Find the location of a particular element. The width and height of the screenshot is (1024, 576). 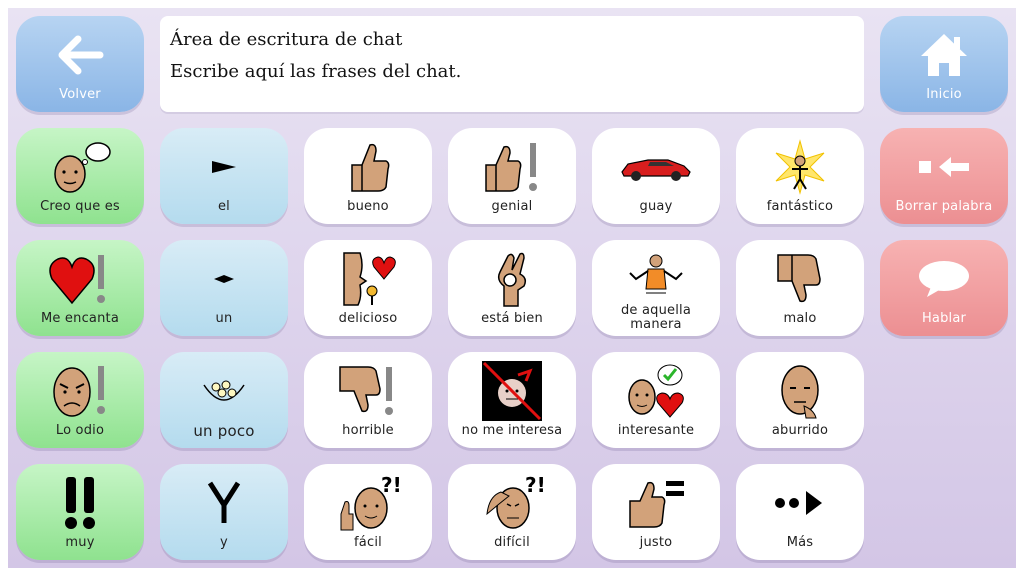

tile-mas: Más is located at coordinates (800, 512).